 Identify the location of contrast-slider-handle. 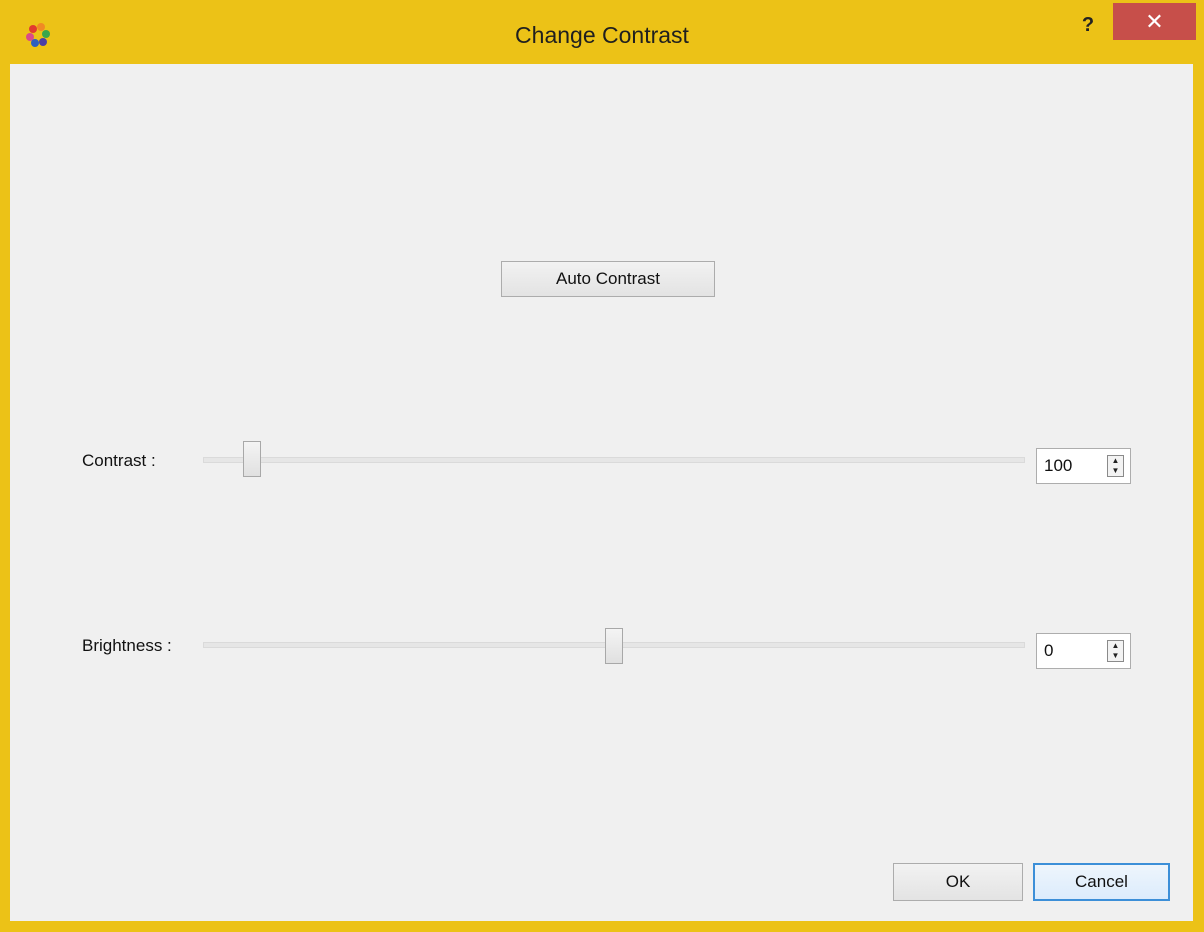
(252, 459).